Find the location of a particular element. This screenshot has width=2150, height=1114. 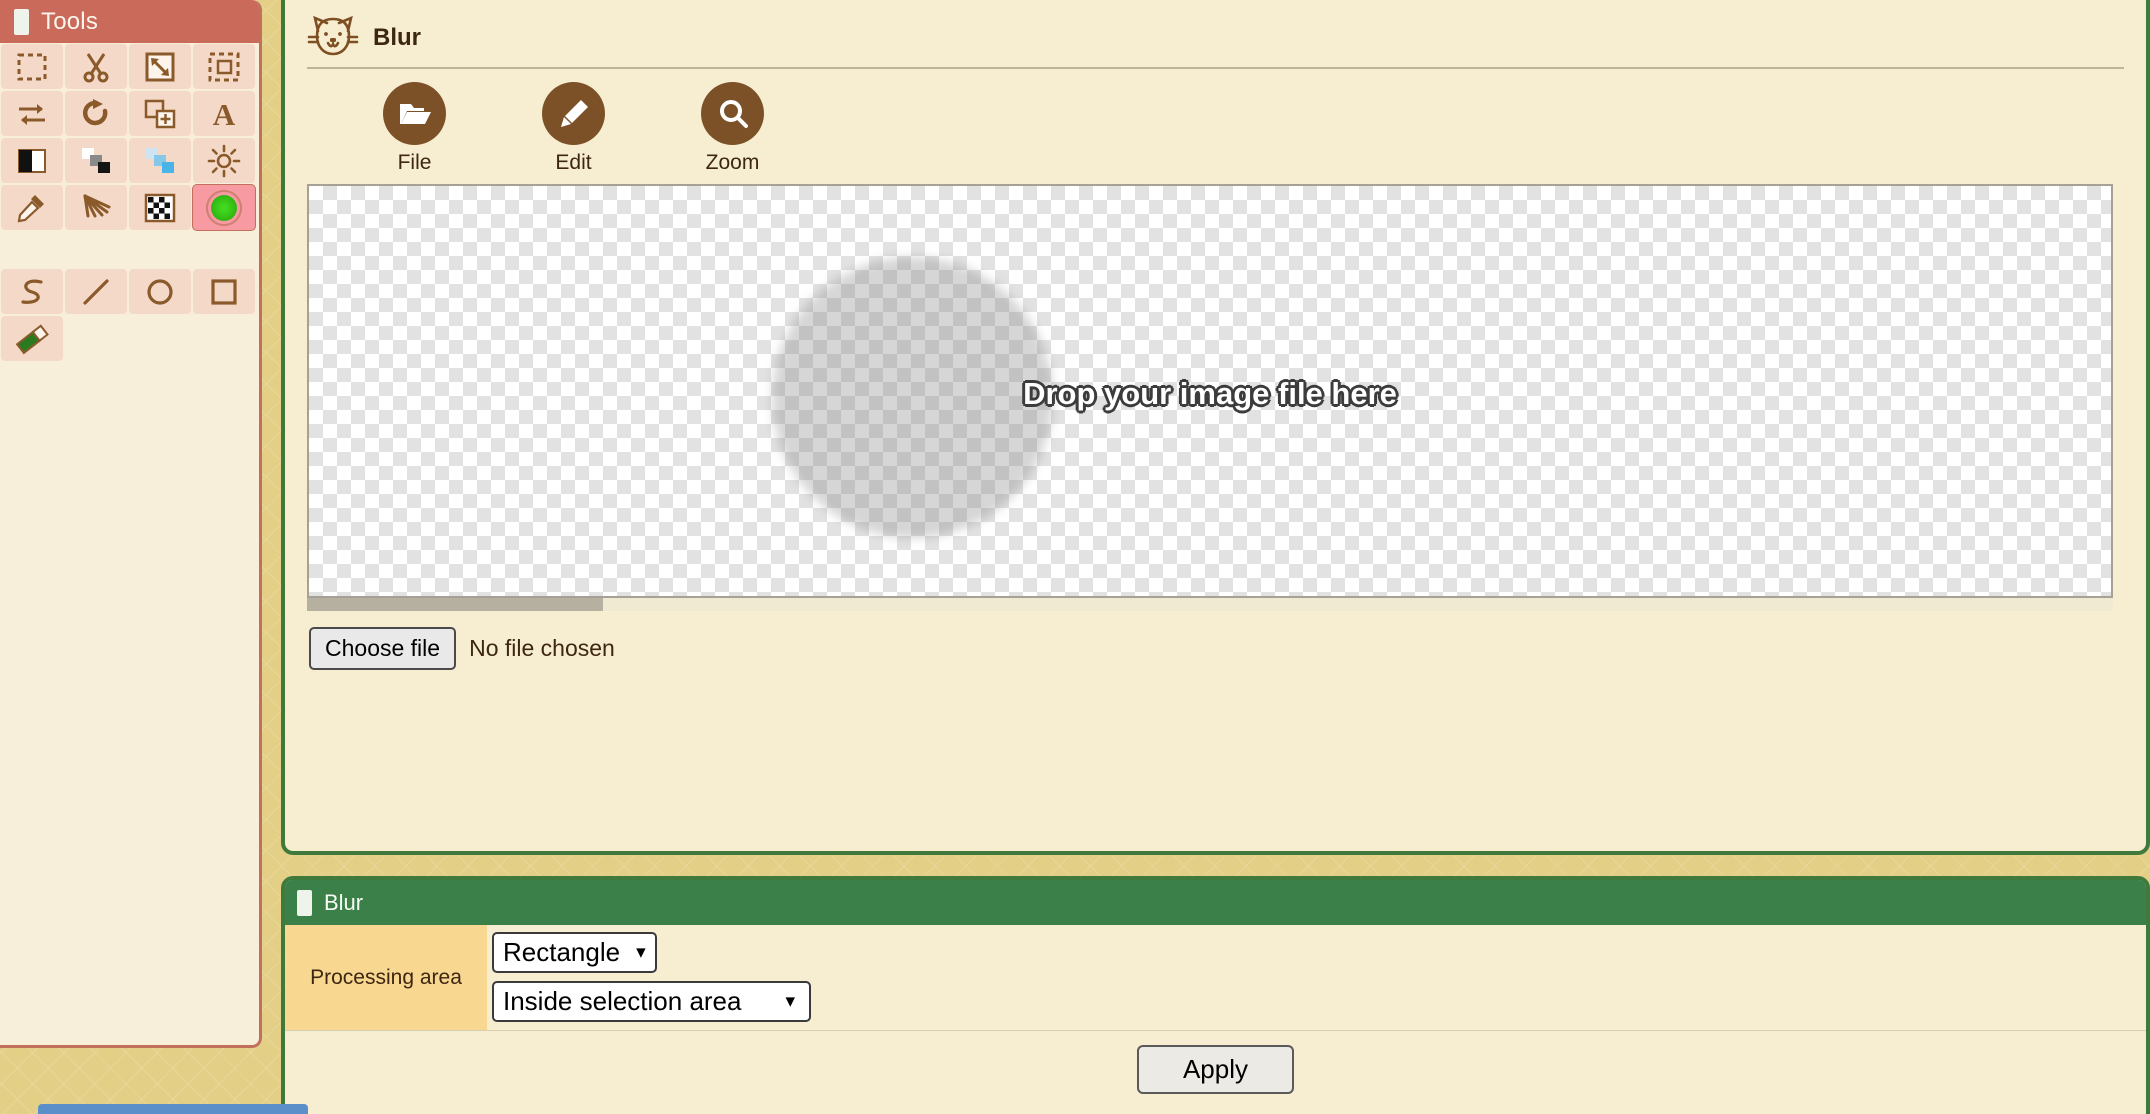

eraser-tool is located at coordinates (32, 338).